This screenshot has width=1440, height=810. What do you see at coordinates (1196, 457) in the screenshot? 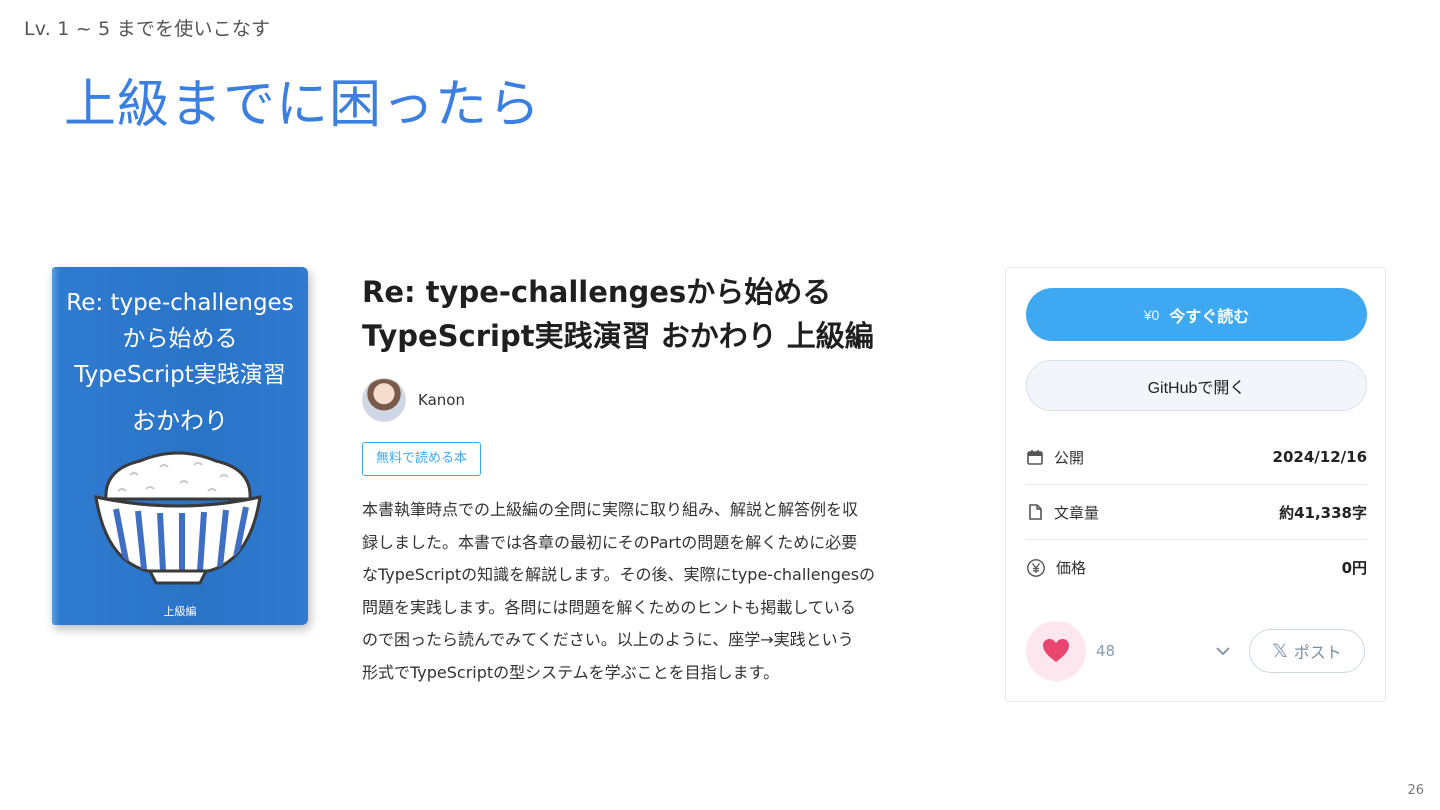
I see `meta-published: 公開 2024/12/16` at bounding box center [1196, 457].